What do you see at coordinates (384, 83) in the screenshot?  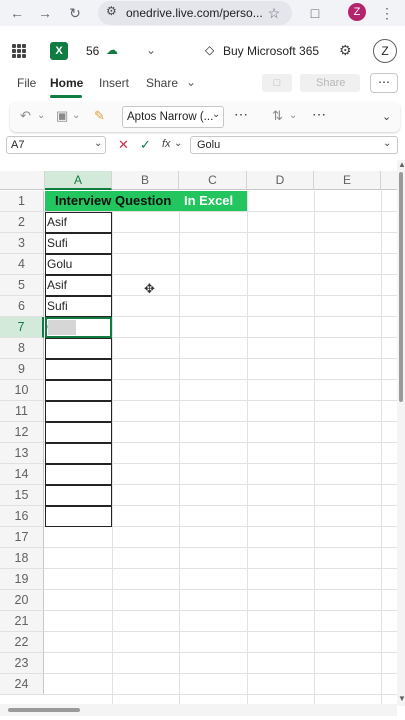 I see `more-options-button: ⋯` at bounding box center [384, 83].